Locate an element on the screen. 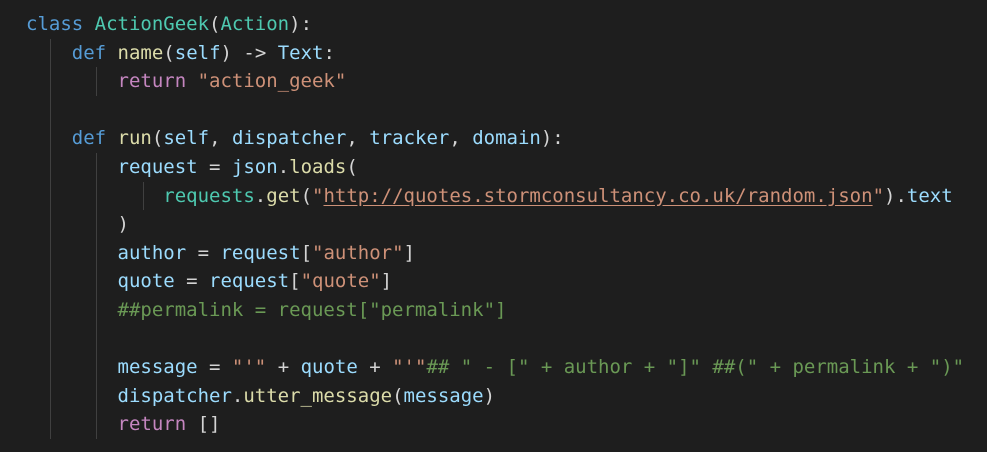  code-token-class: requests is located at coordinates (209, 195).